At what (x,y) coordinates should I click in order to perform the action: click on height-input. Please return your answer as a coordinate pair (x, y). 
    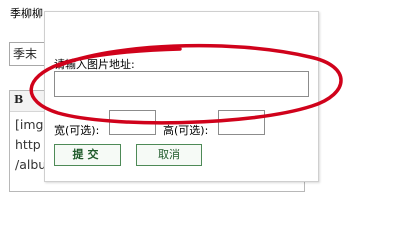
    Looking at the image, I should click on (241, 122).